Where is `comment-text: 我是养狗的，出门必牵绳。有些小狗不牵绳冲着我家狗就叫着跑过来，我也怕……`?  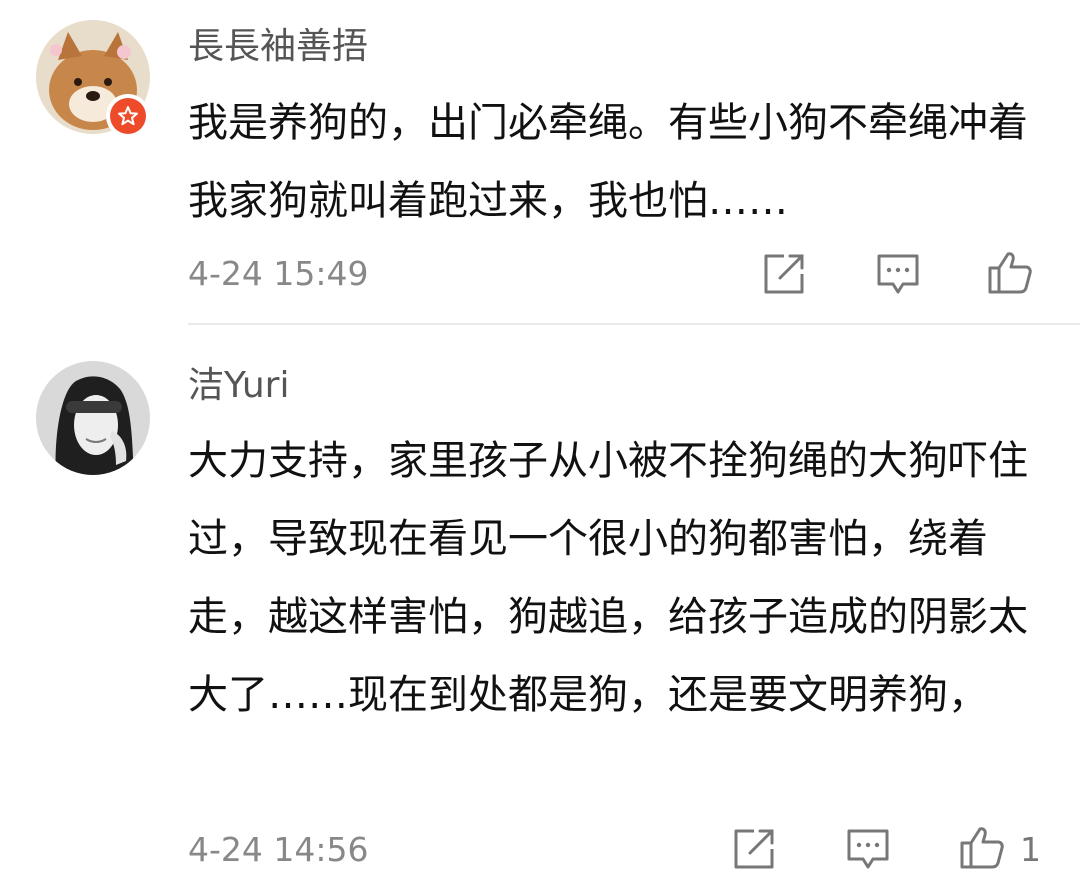 comment-text: 我是养狗的，出门必牵绳。有些小狗不牵绳冲着我家狗就叫着跑过来，我也怕…… is located at coordinates (608, 162).